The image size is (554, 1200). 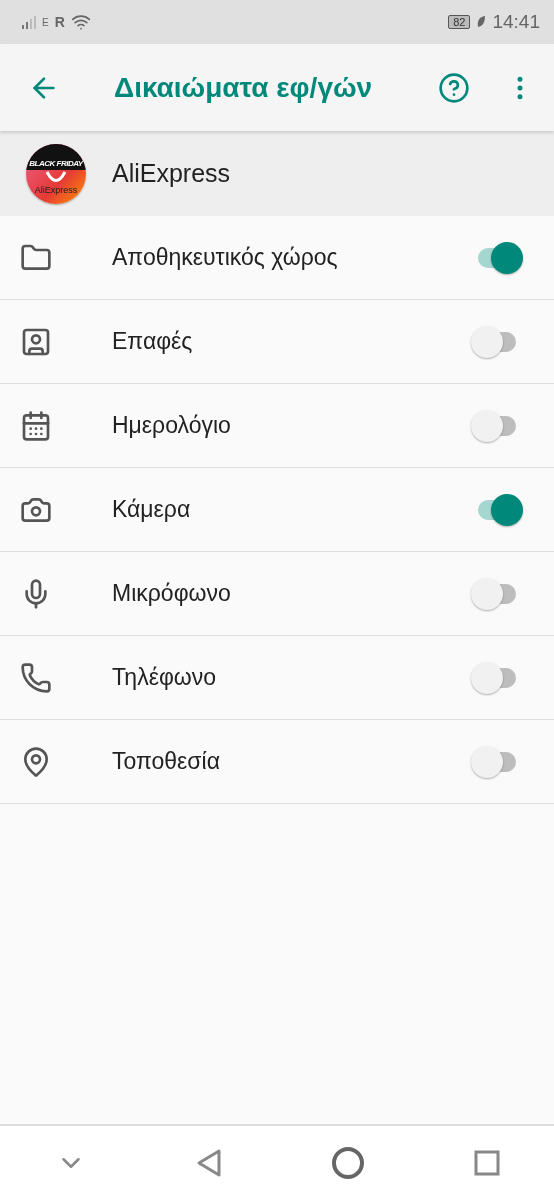 I want to click on phone-icon, so click(x=36, y=677).